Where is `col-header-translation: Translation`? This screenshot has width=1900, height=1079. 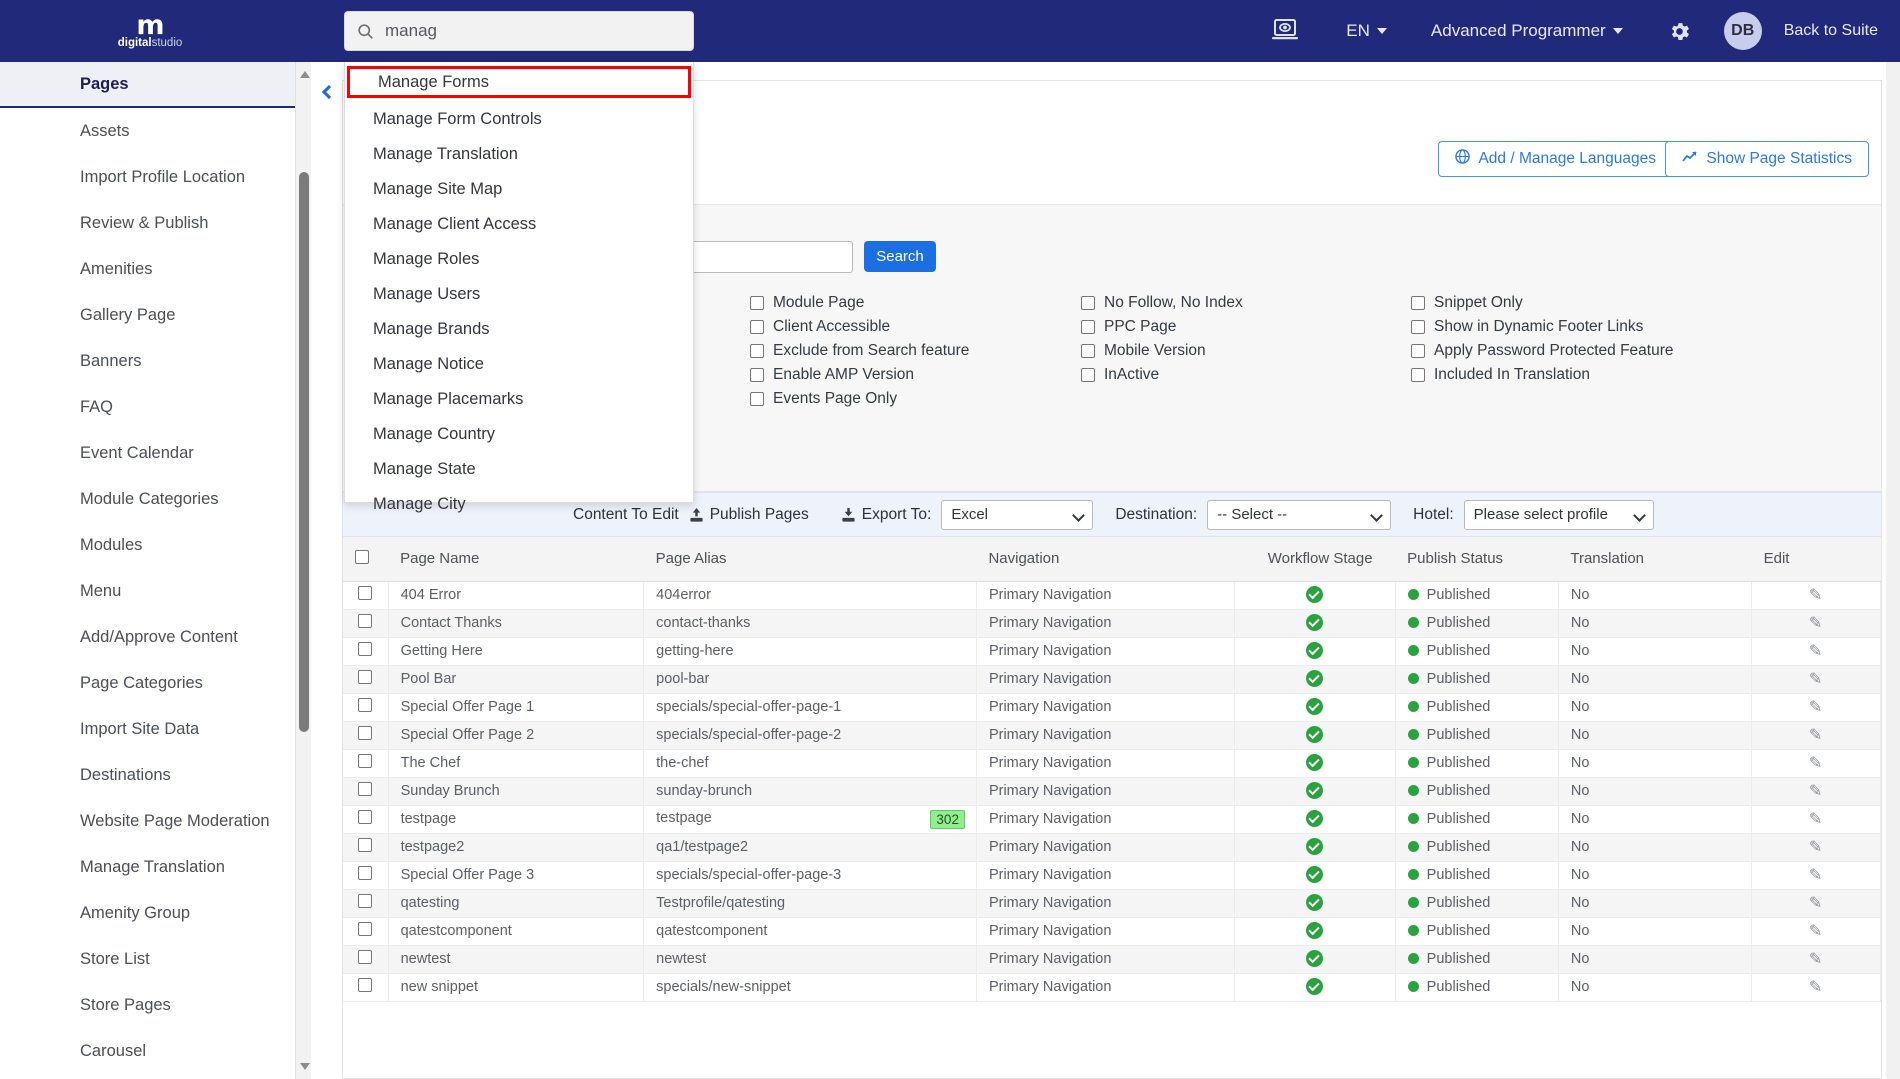 col-header-translation: Translation is located at coordinates (1655, 559).